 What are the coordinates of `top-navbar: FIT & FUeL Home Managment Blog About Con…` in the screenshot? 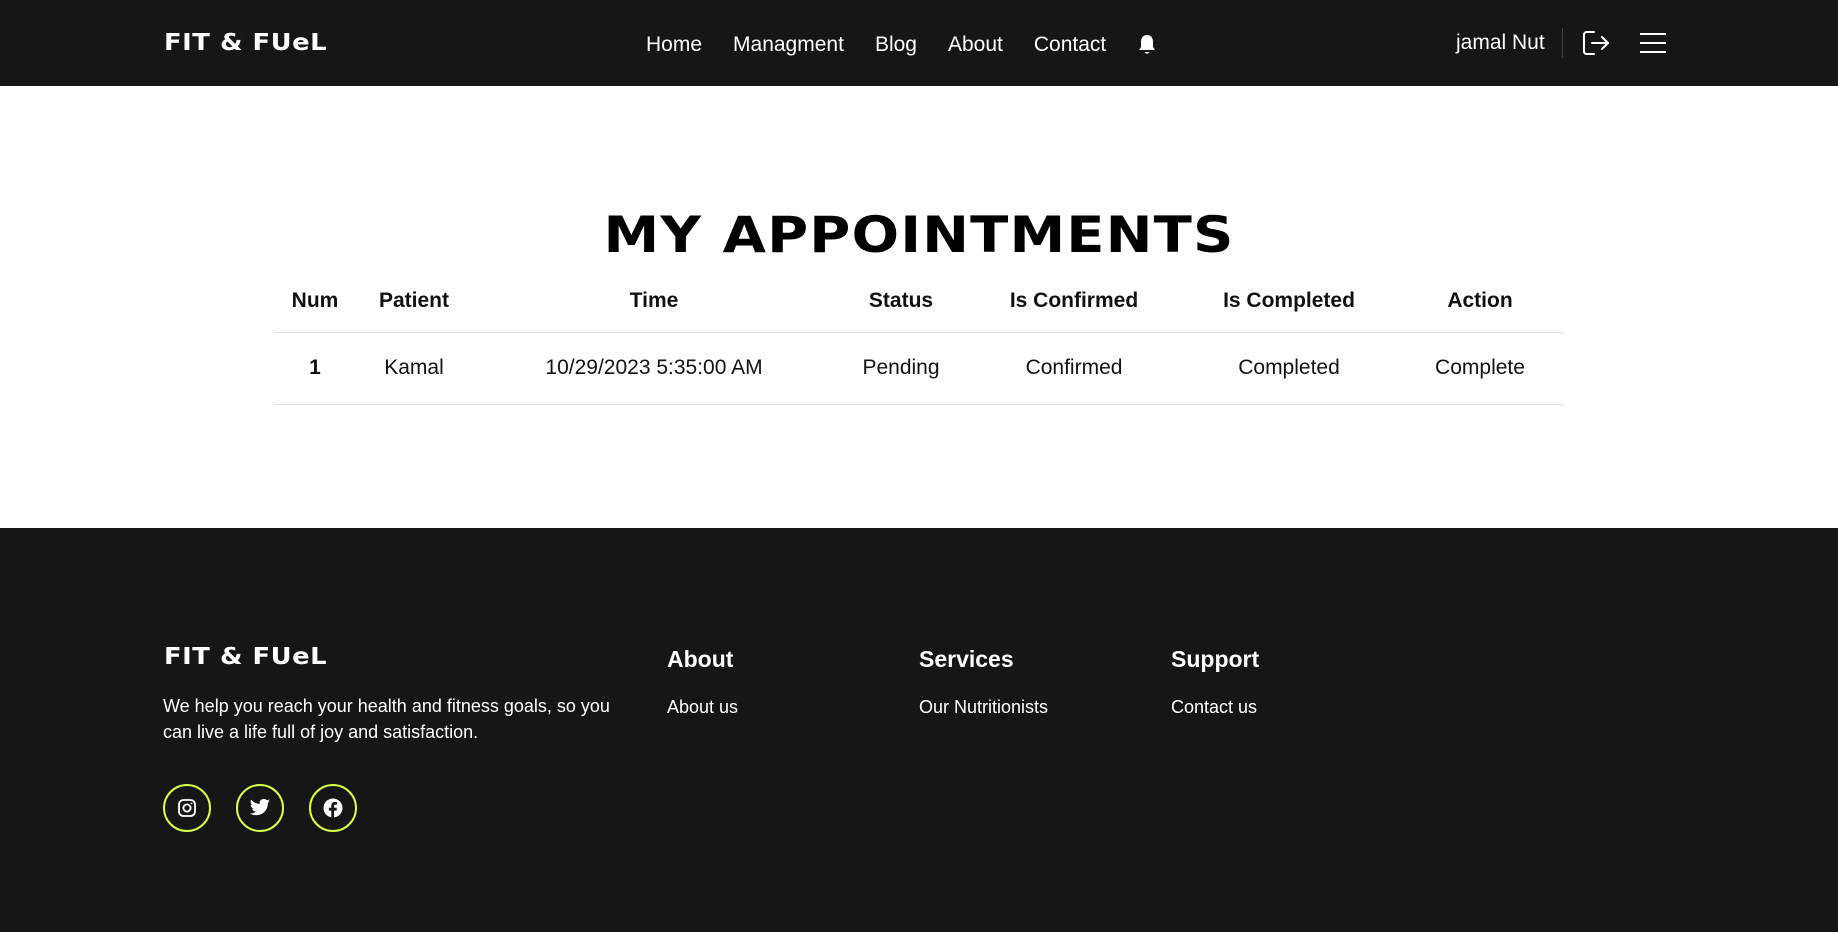 It's located at (919, 43).